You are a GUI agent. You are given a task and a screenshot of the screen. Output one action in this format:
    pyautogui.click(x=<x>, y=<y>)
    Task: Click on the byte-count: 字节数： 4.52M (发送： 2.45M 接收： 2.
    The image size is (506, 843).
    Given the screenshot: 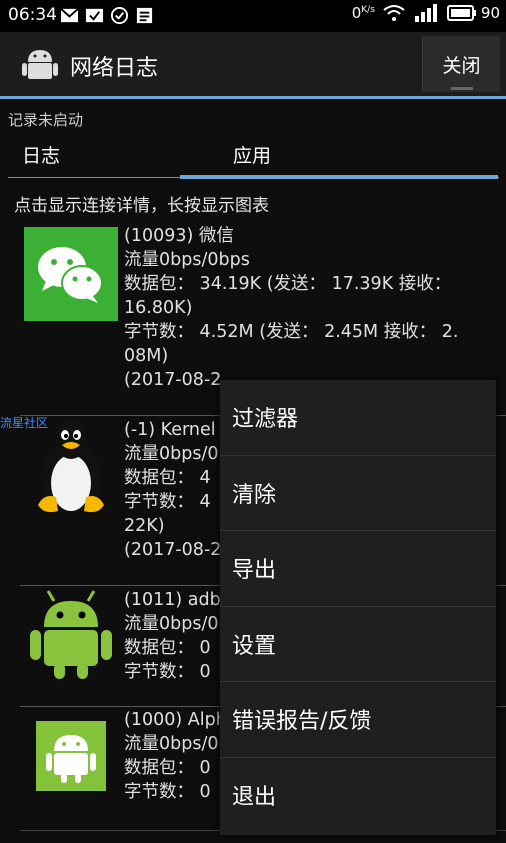 What is the action you would take?
    pyautogui.click(x=291, y=332)
    